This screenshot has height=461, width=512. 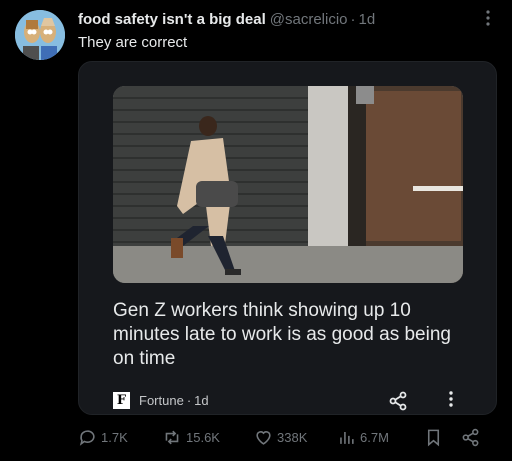 What do you see at coordinates (203, 437) in the screenshot?
I see `repost-count: 15.6K` at bounding box center [203, 437].